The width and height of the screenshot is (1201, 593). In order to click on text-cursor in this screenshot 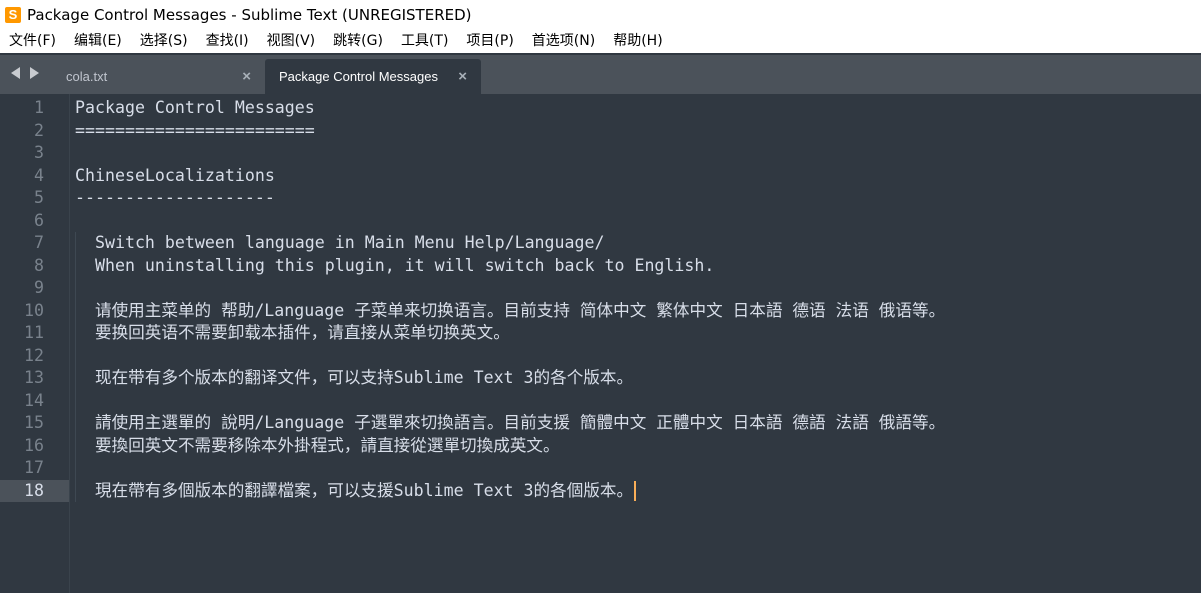, I will do `click(635, 491)`.